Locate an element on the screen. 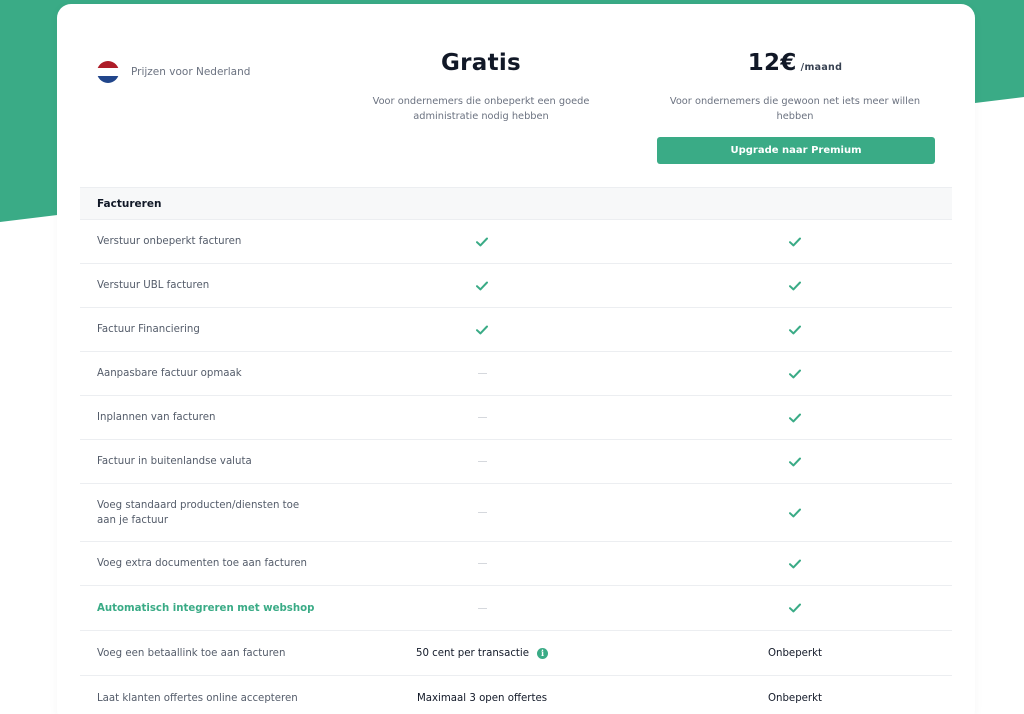 The width and height of the screenshot is (1024, 714). table-row: Aanpasbare factuur opmaak is located at coordinates (516, 374).